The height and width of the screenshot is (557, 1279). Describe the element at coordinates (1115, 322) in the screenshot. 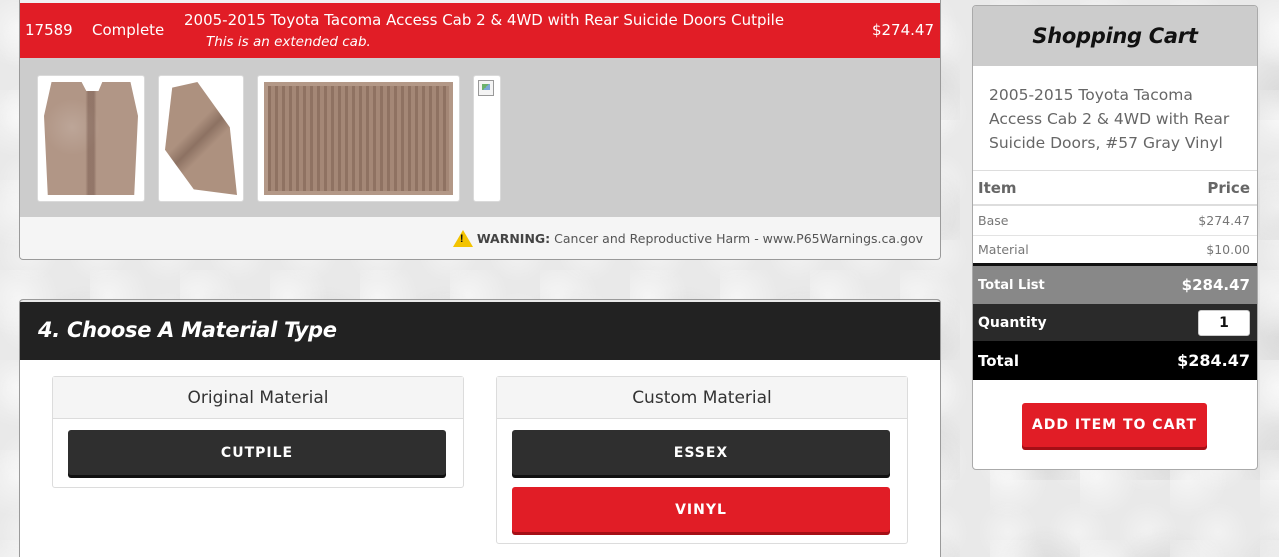

I see `cart-quantity-row: Quantity` at that location.